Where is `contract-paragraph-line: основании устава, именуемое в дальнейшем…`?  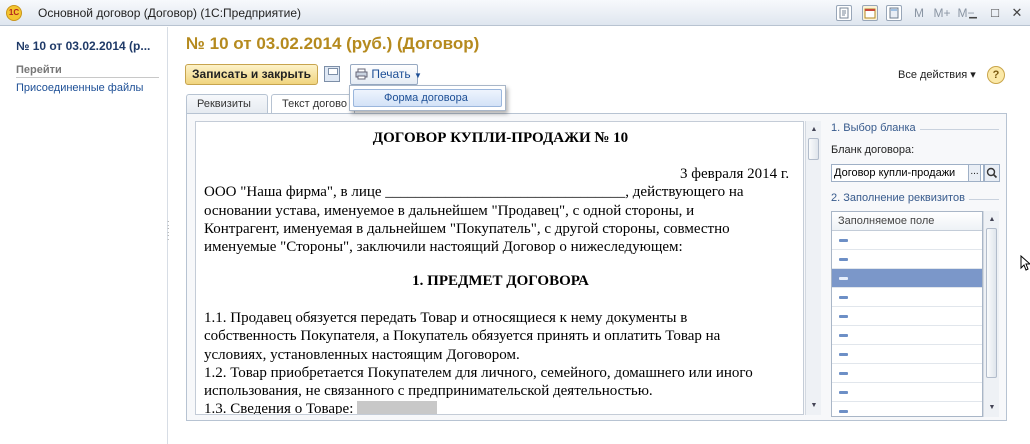
contract-paragraph-line: основании устава, именуемое в дальнейшем… is located at coordinates (449, 211).